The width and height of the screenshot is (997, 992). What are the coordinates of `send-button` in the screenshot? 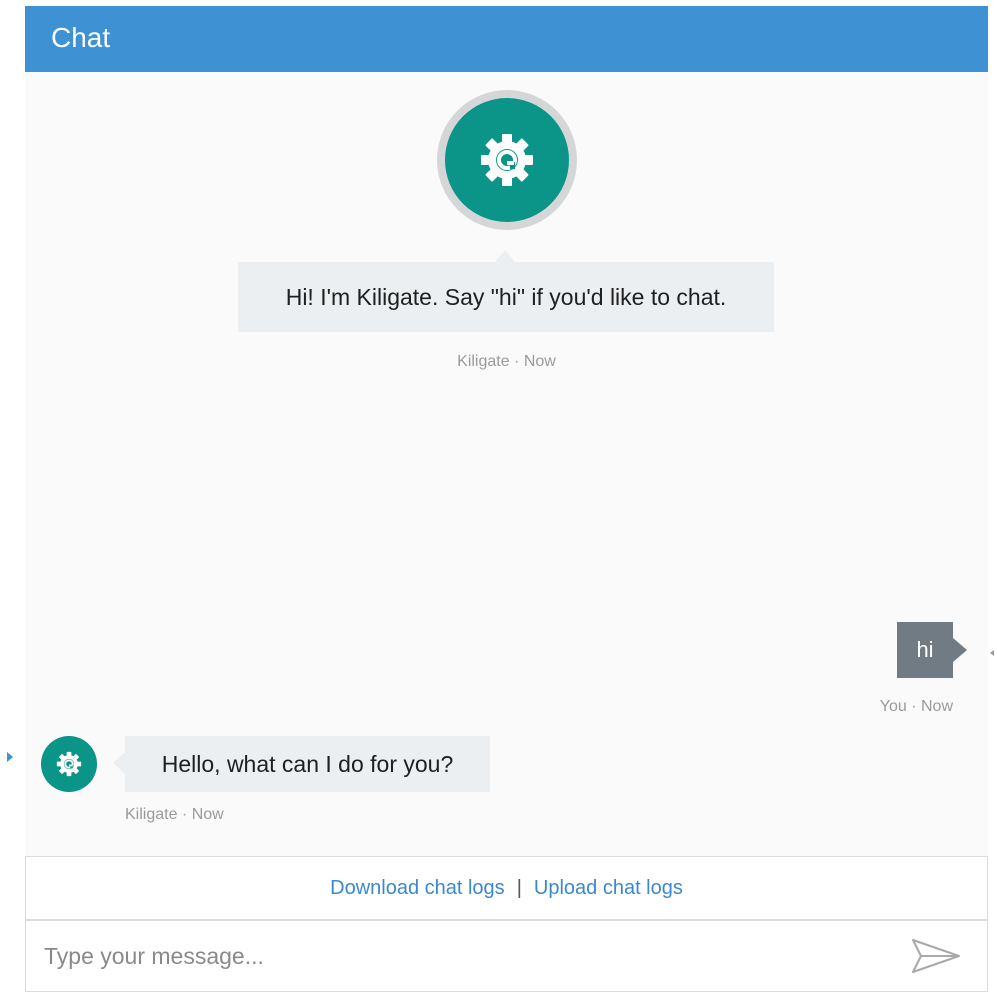 It's located at (936, 956).